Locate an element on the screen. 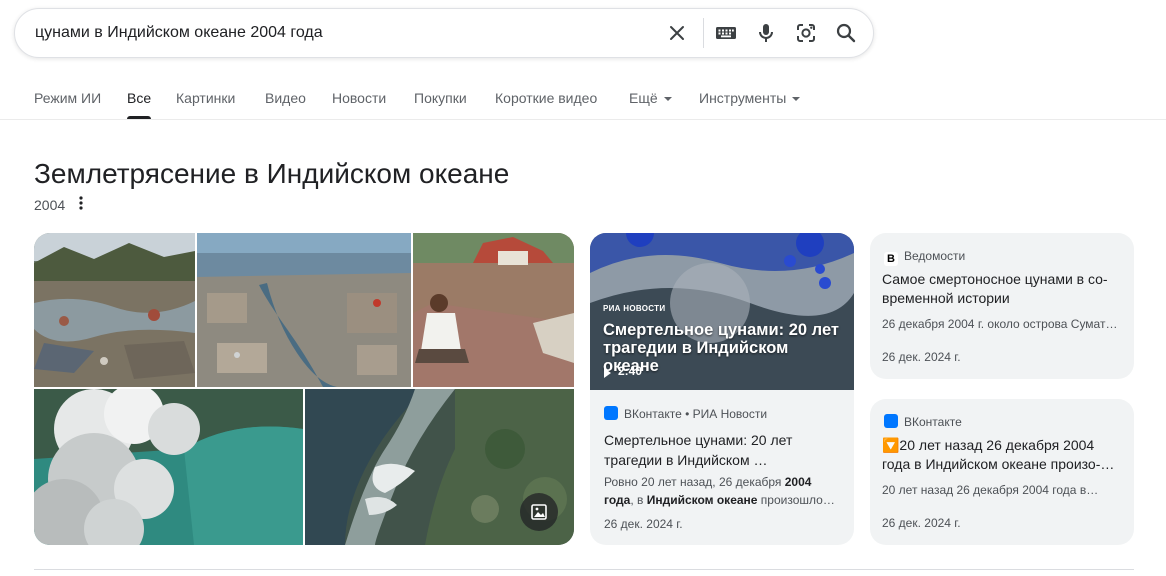 The image size is (1166, 576). lens-icon is located at coordinates (806, 33).